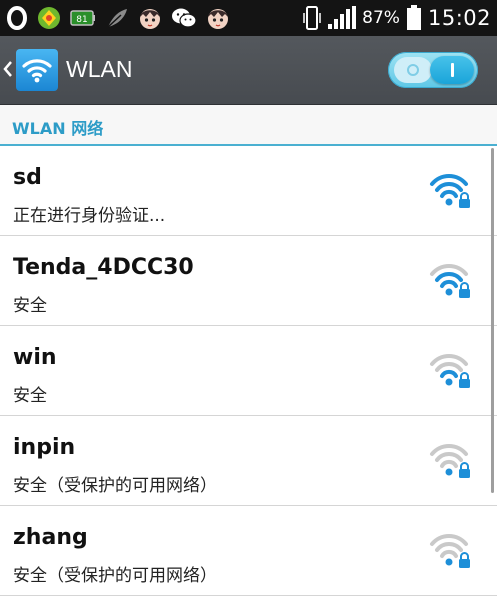 This screenshot has width=497, height=596. What do you see at coordinates (103, 267) in the screenshot?
I see `network-name: Tenda_4DCC30` at bounding box center [103, 267].